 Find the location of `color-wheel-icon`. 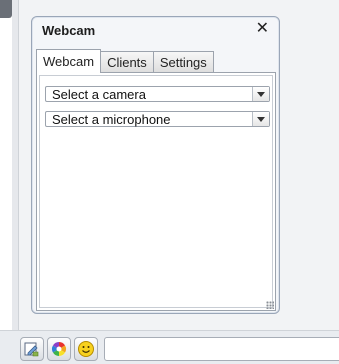

color-wheel-icon is located at coordinates (59, 349).